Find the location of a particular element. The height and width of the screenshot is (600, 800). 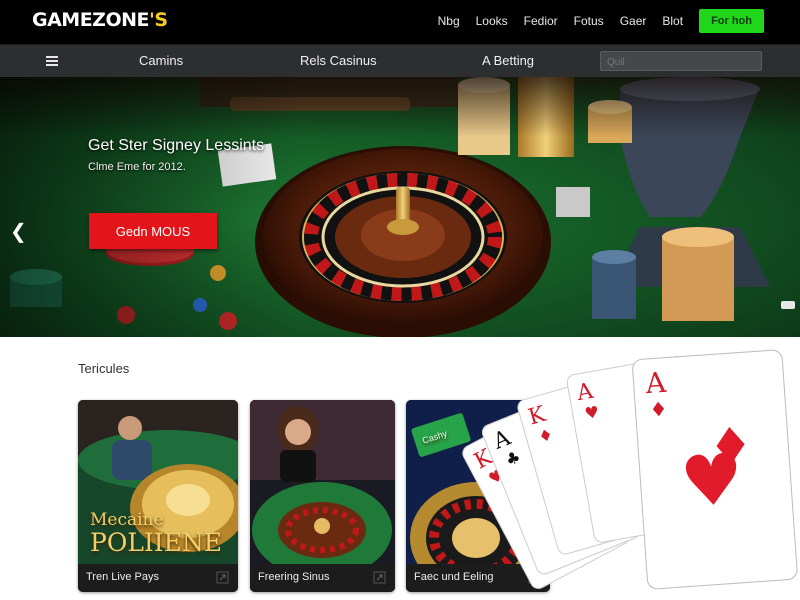

card-1-footer: Tren Live Pays is located at coordinates (158, 578).